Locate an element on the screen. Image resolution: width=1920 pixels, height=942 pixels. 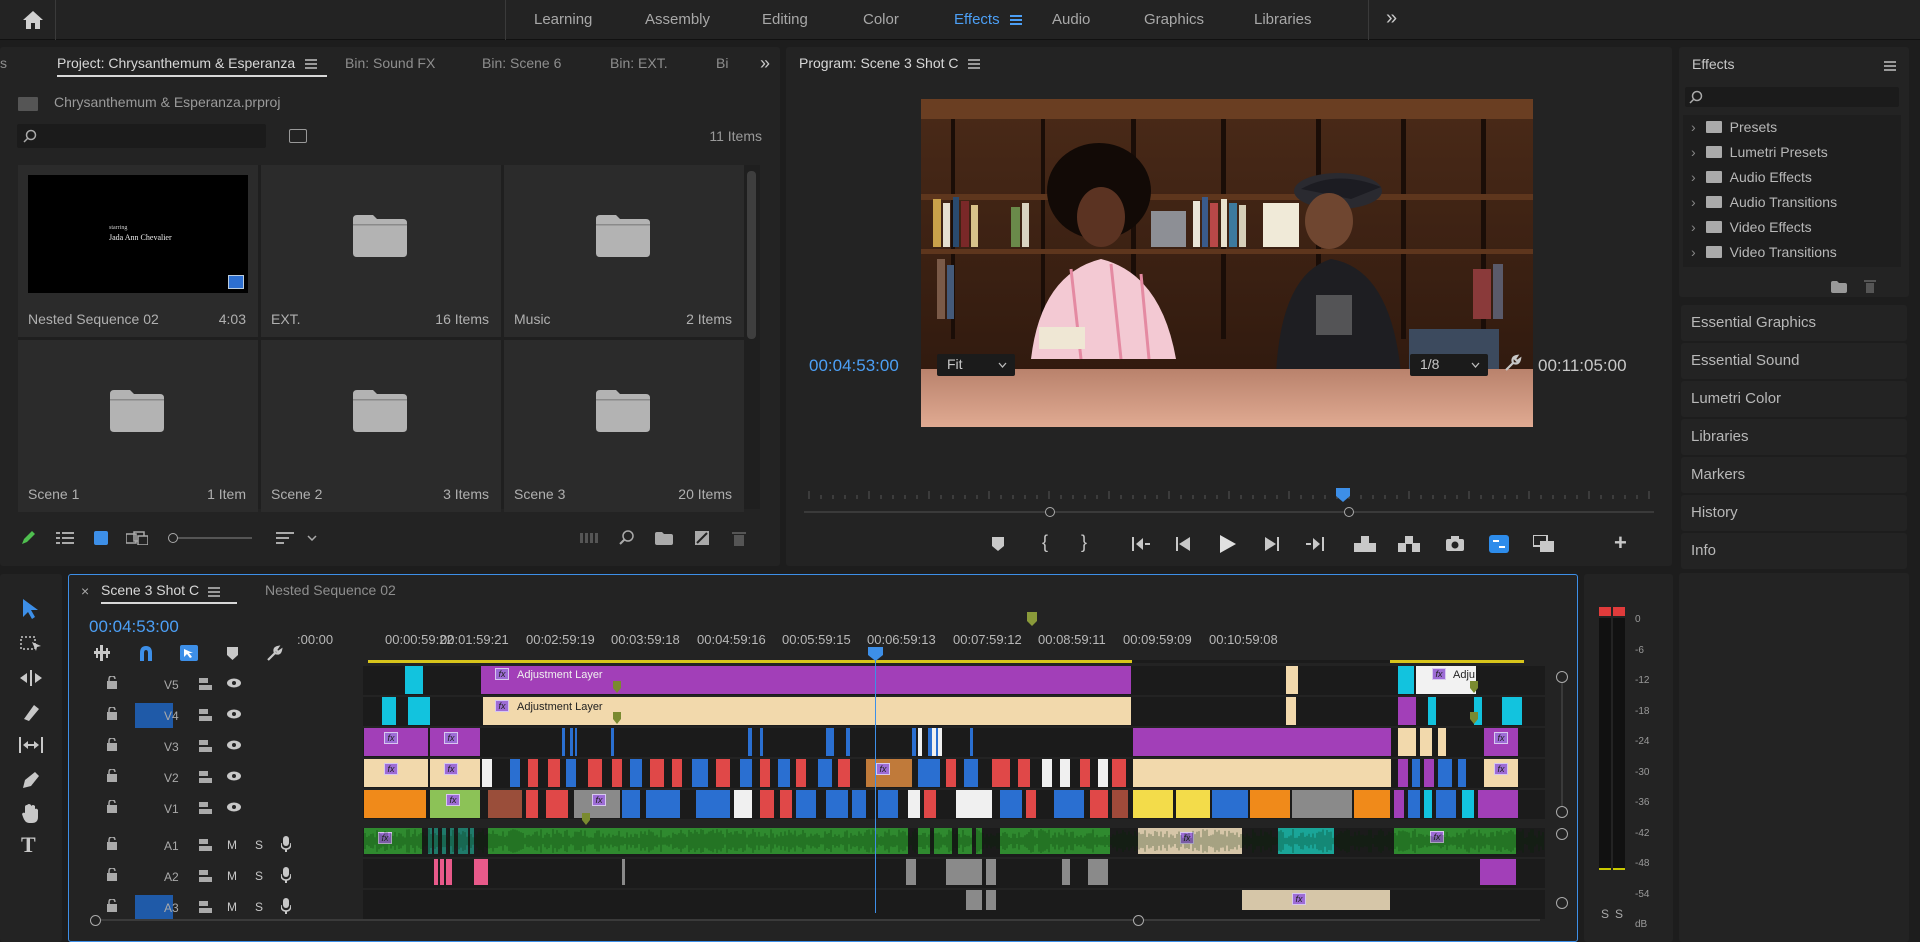
linked-selection-icon is located at coordinates (189, 653).